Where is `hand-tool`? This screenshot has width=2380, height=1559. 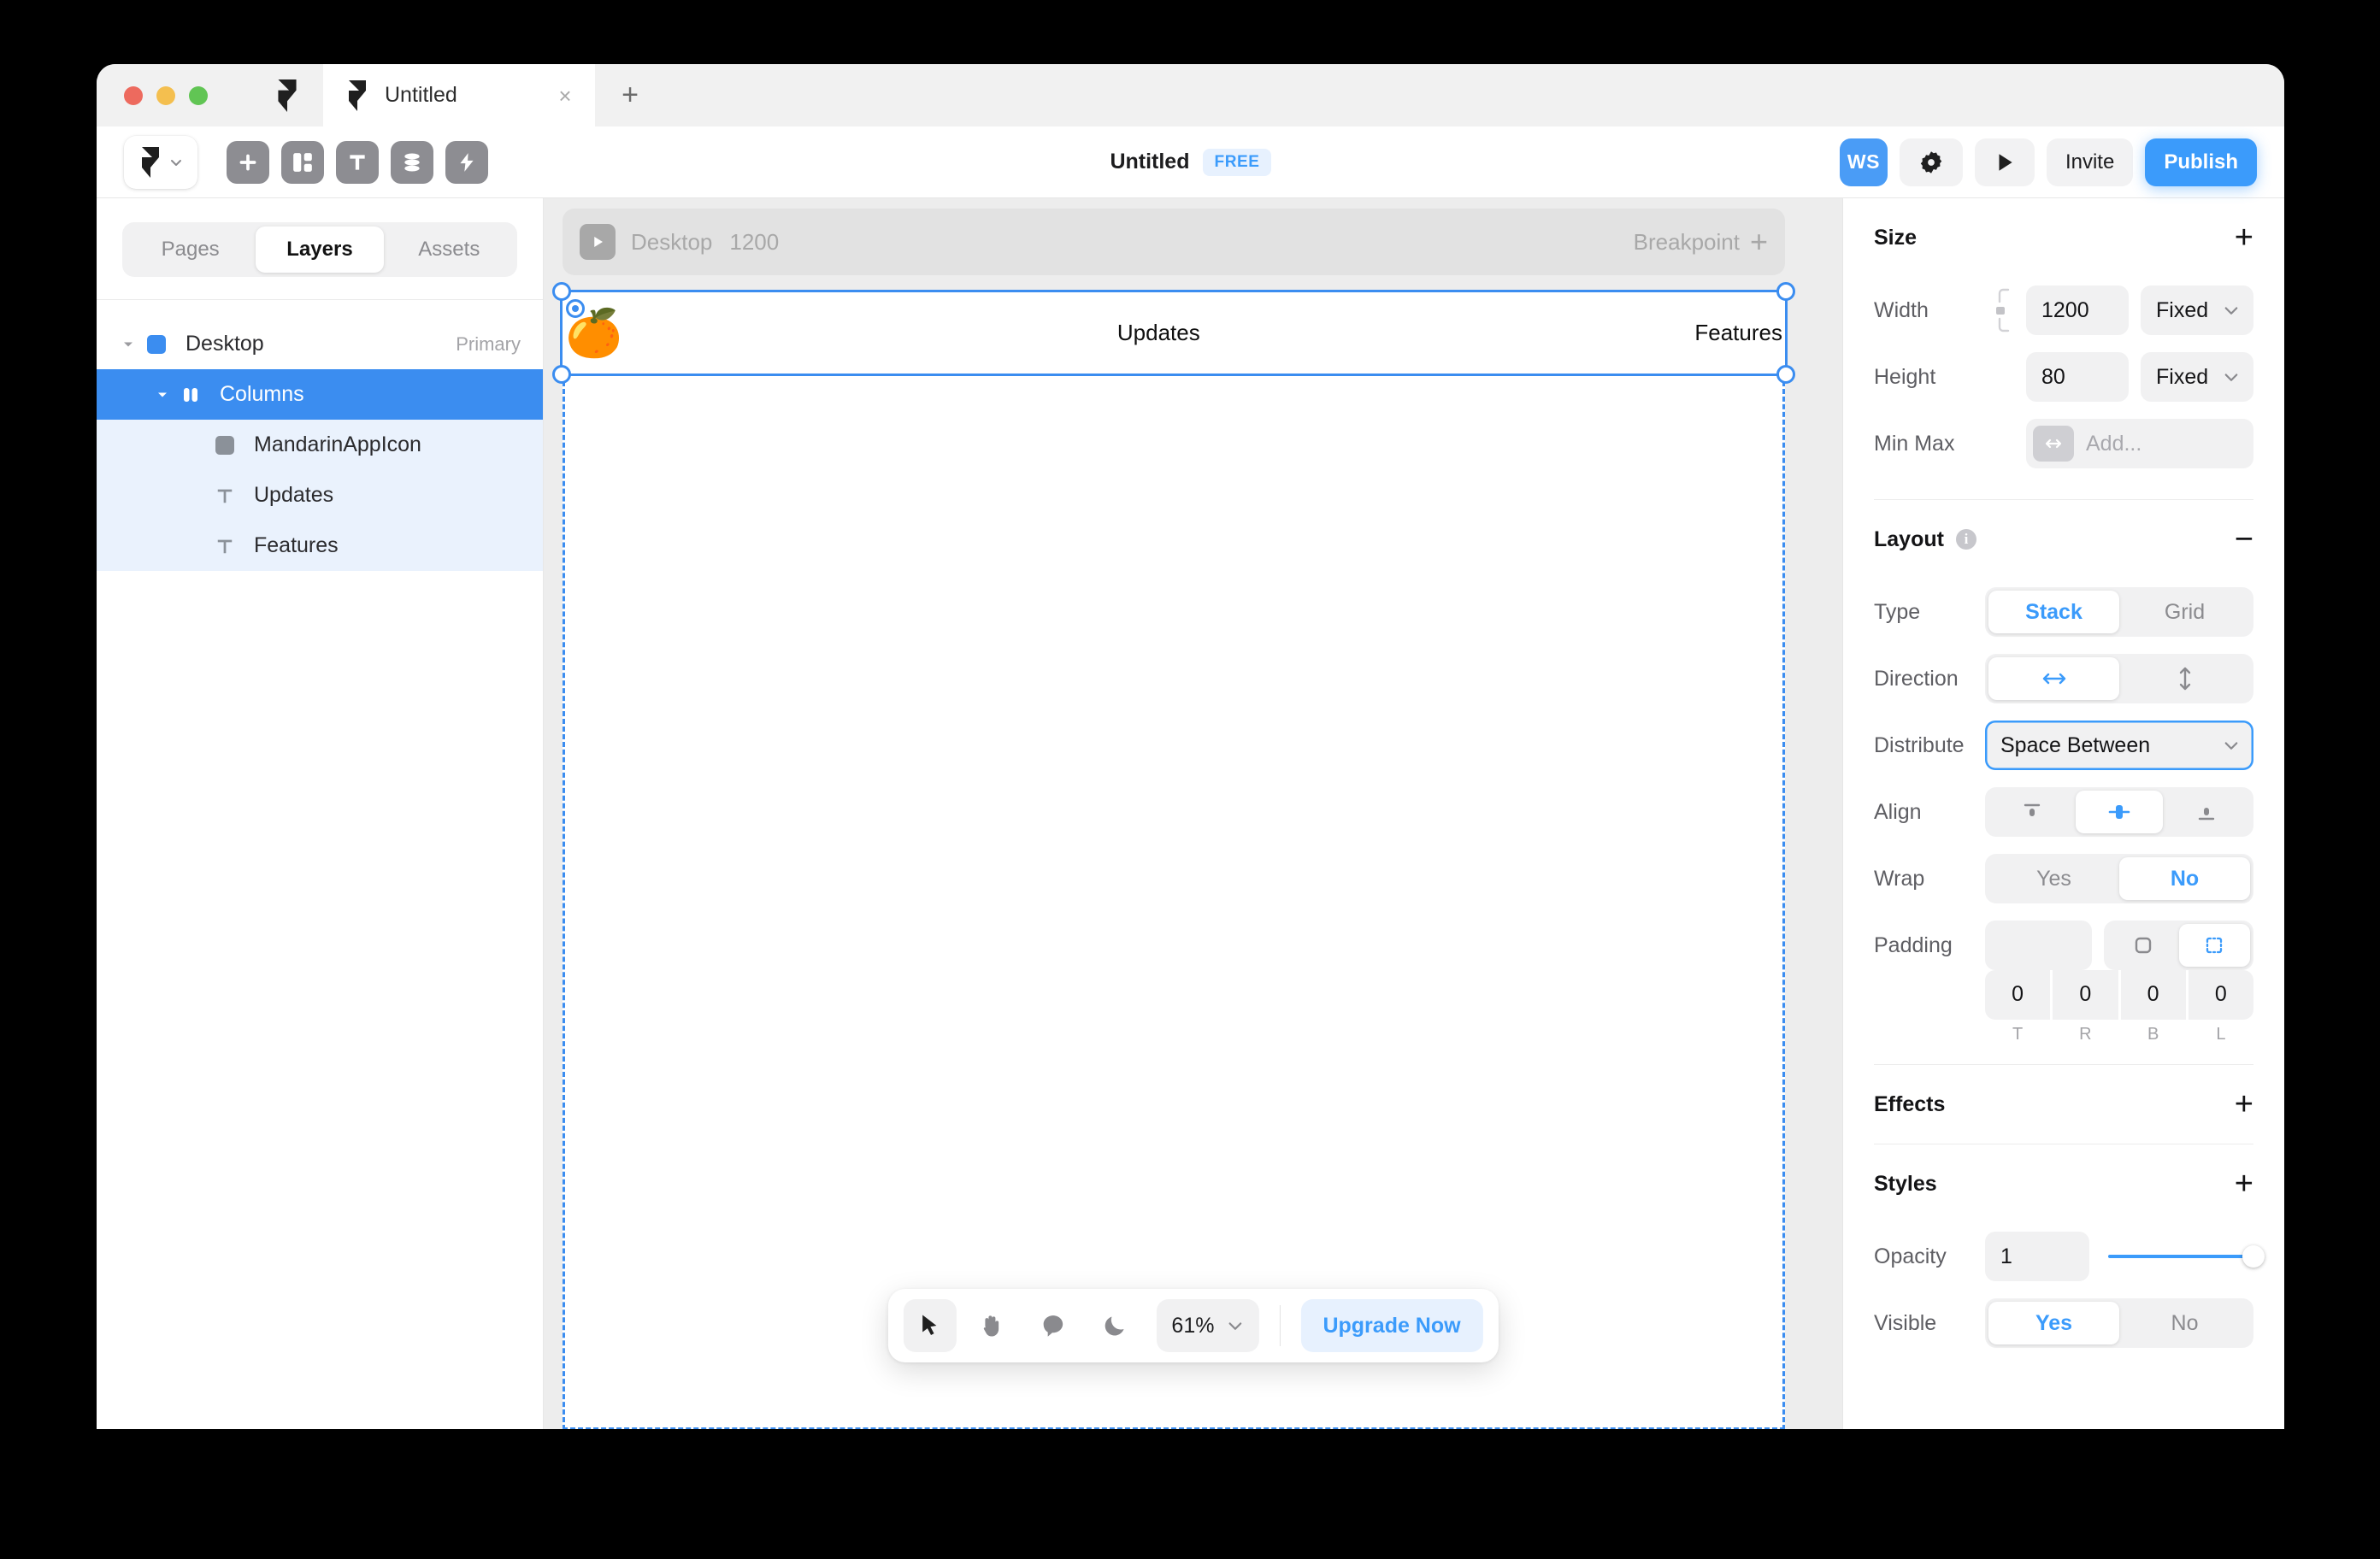 hand-tool is located at coordinates (991, 1325).